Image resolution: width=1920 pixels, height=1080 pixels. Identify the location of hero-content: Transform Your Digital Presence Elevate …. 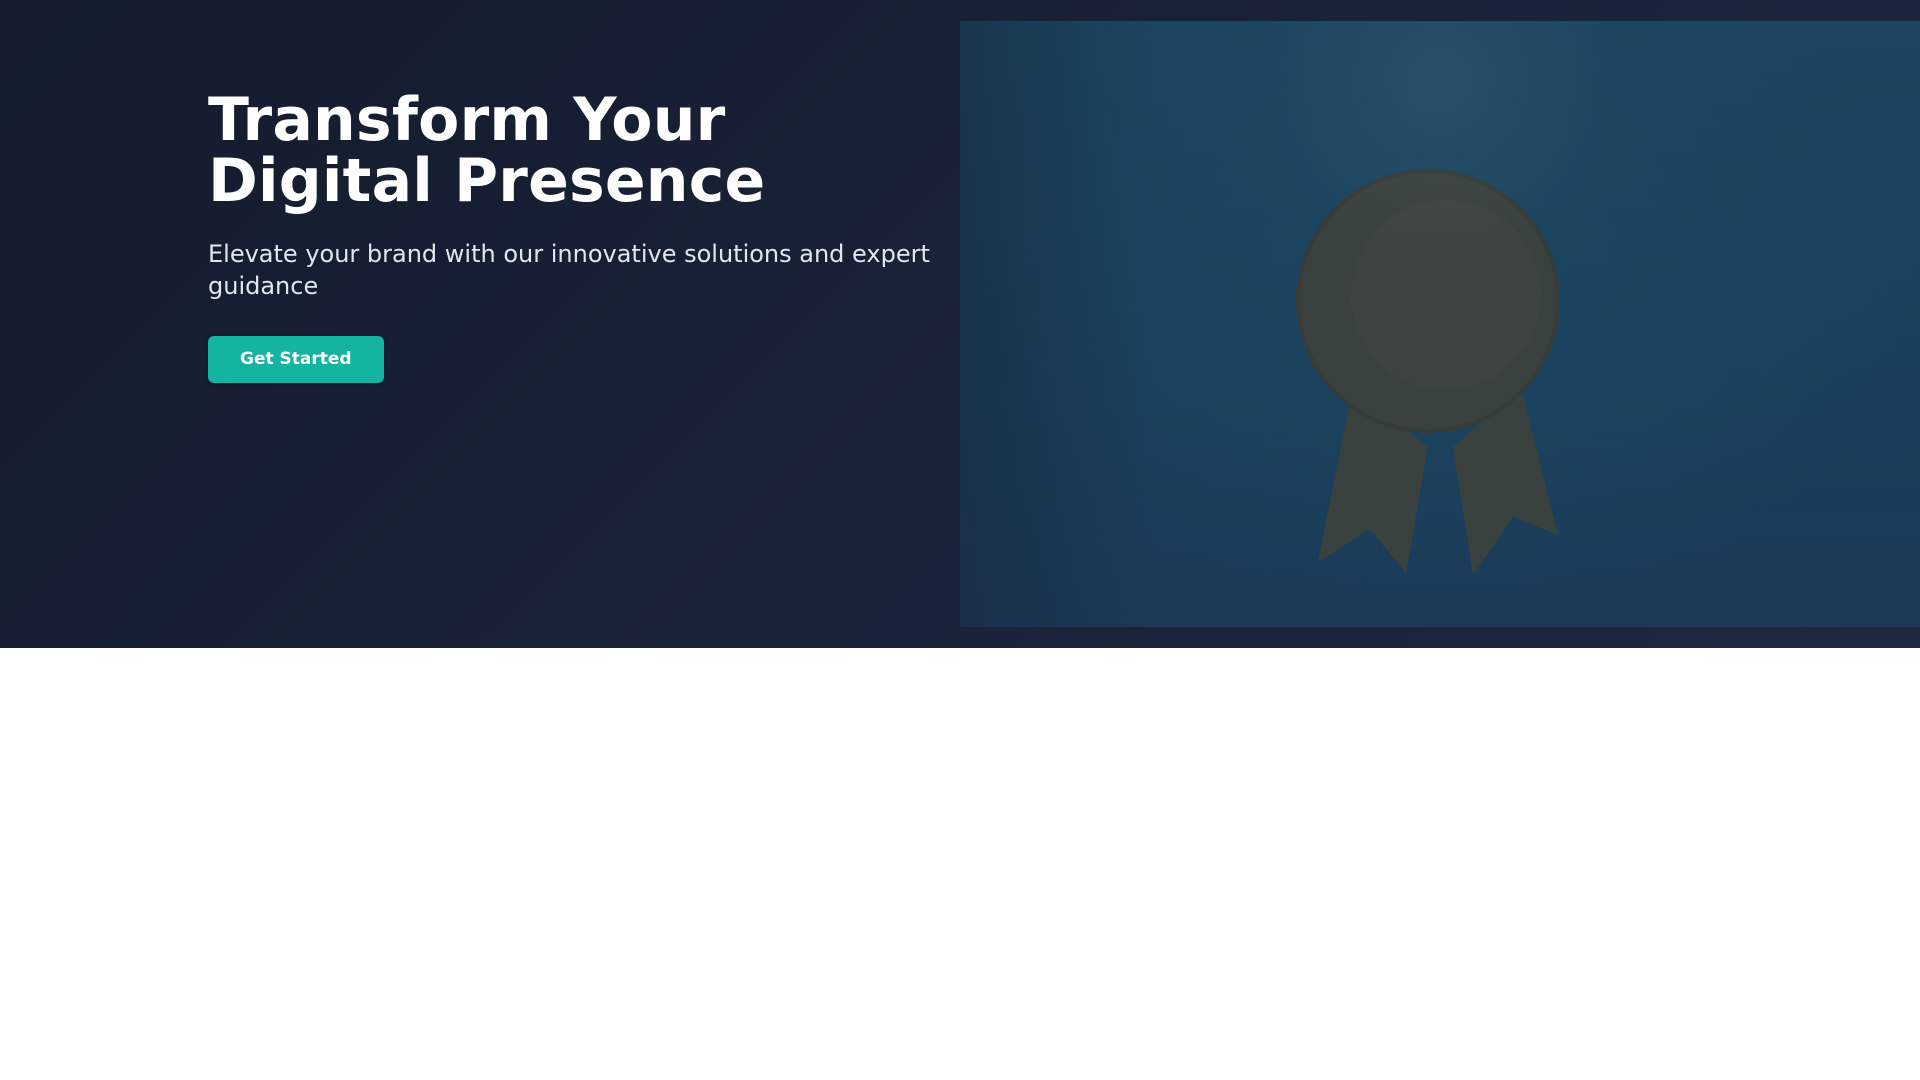
(578, 236).